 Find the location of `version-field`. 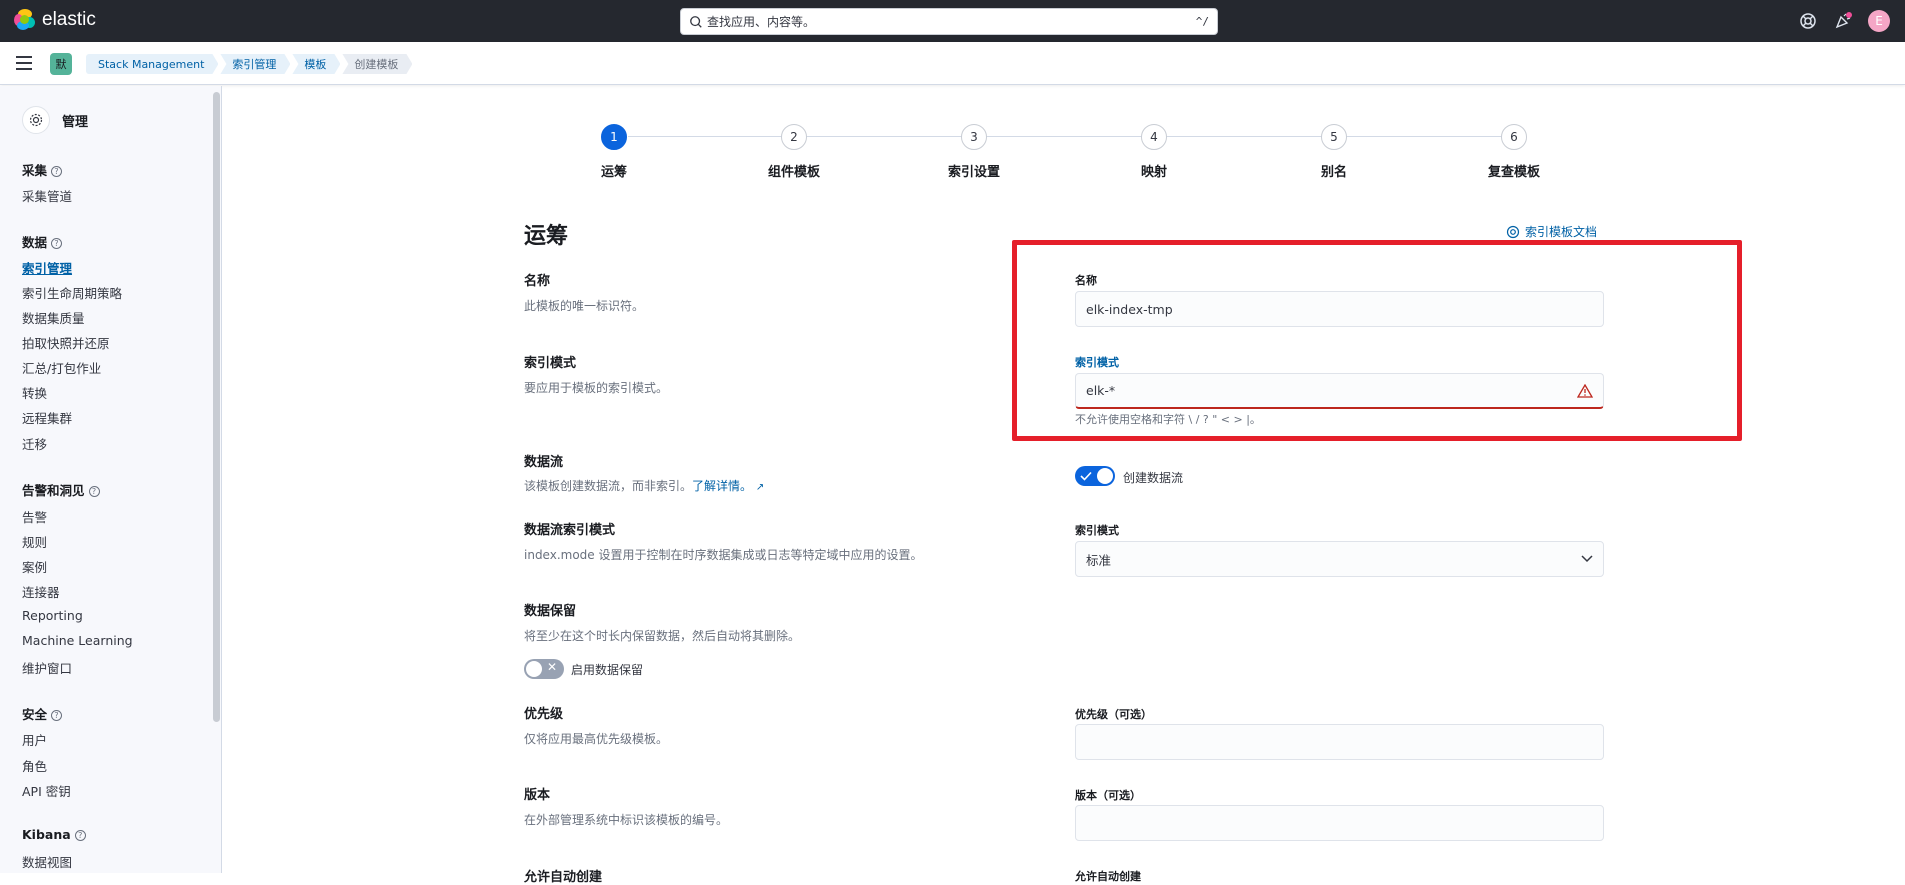

version-field is located at coordinates (1339, 823).